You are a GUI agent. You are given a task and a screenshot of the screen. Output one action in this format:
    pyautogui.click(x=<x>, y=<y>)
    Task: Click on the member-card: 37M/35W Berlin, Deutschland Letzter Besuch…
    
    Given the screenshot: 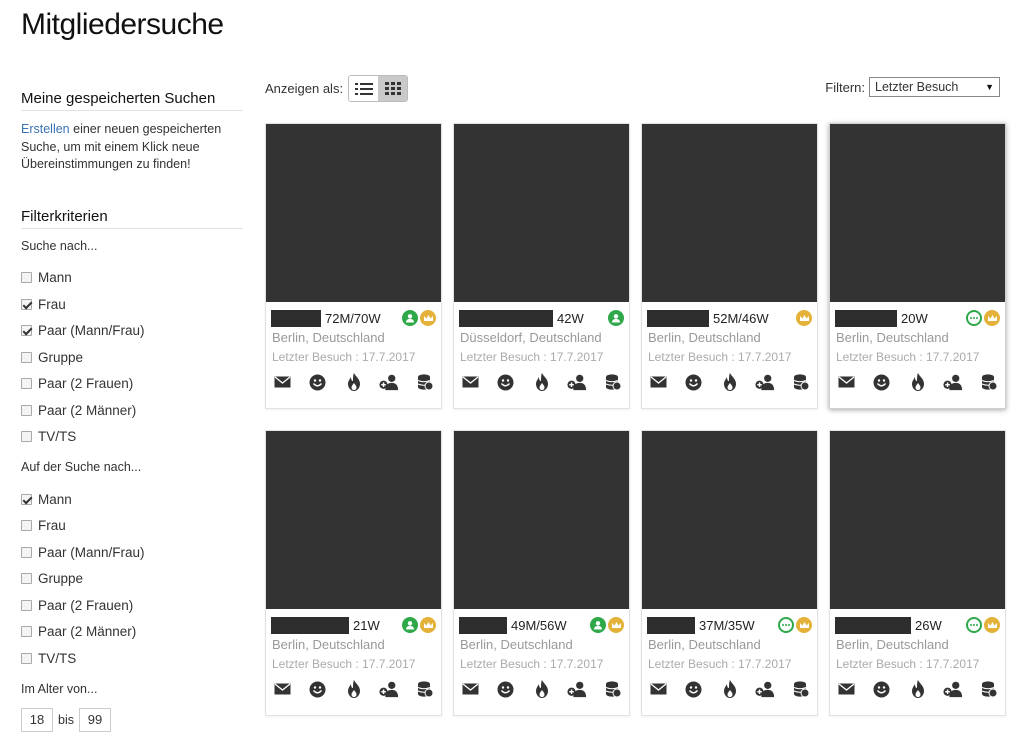 What is the action you would take?
    pyautogui.click(x=729, y=573)
    